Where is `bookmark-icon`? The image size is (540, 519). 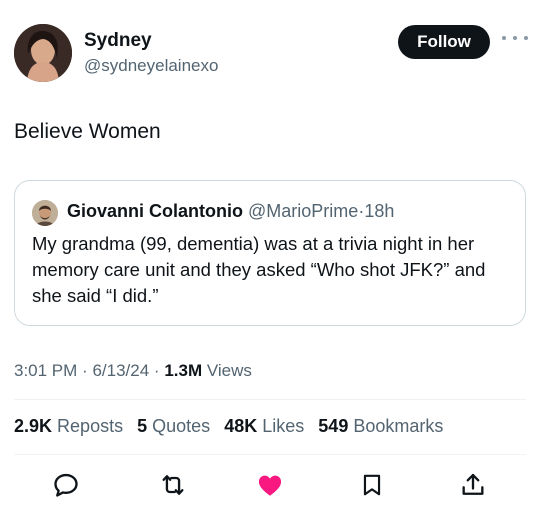 bookmark-icon is located at coordinates (372, 485).